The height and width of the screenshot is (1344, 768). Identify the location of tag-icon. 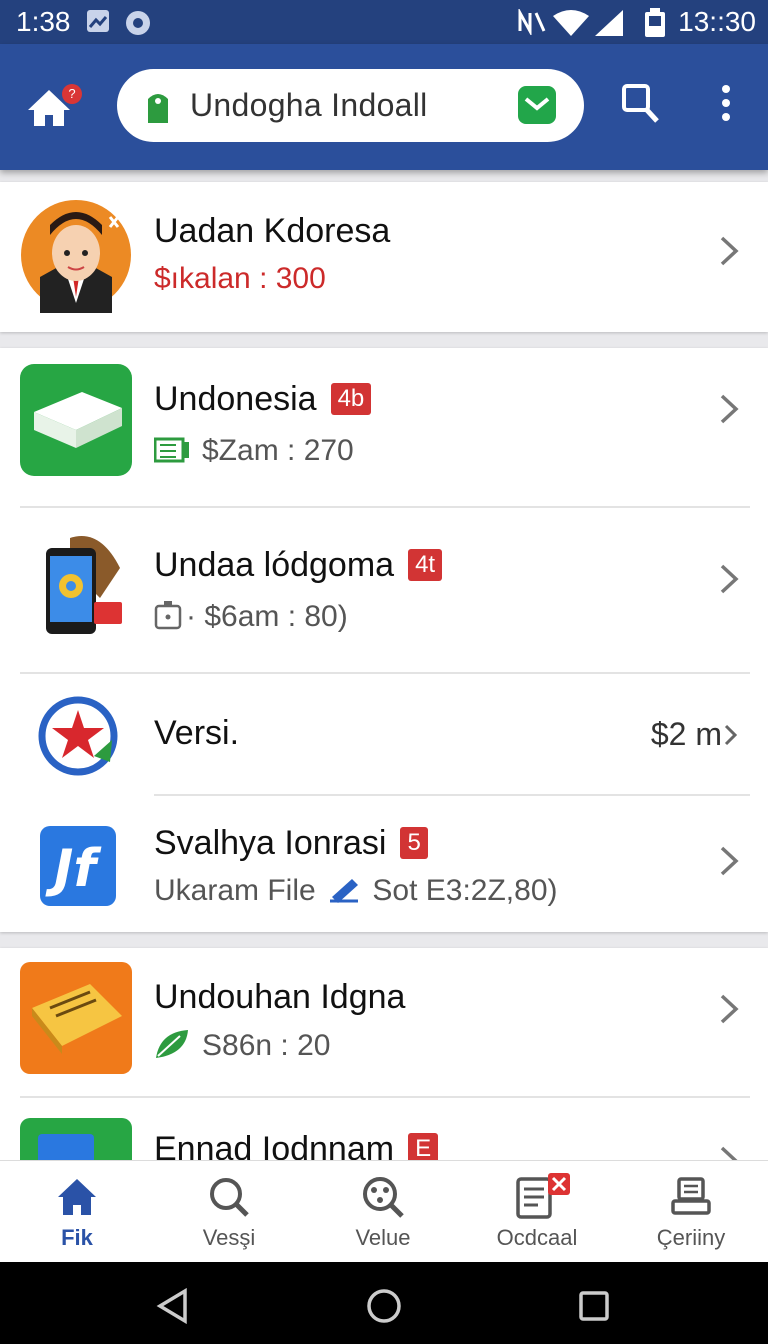
(158, 108).